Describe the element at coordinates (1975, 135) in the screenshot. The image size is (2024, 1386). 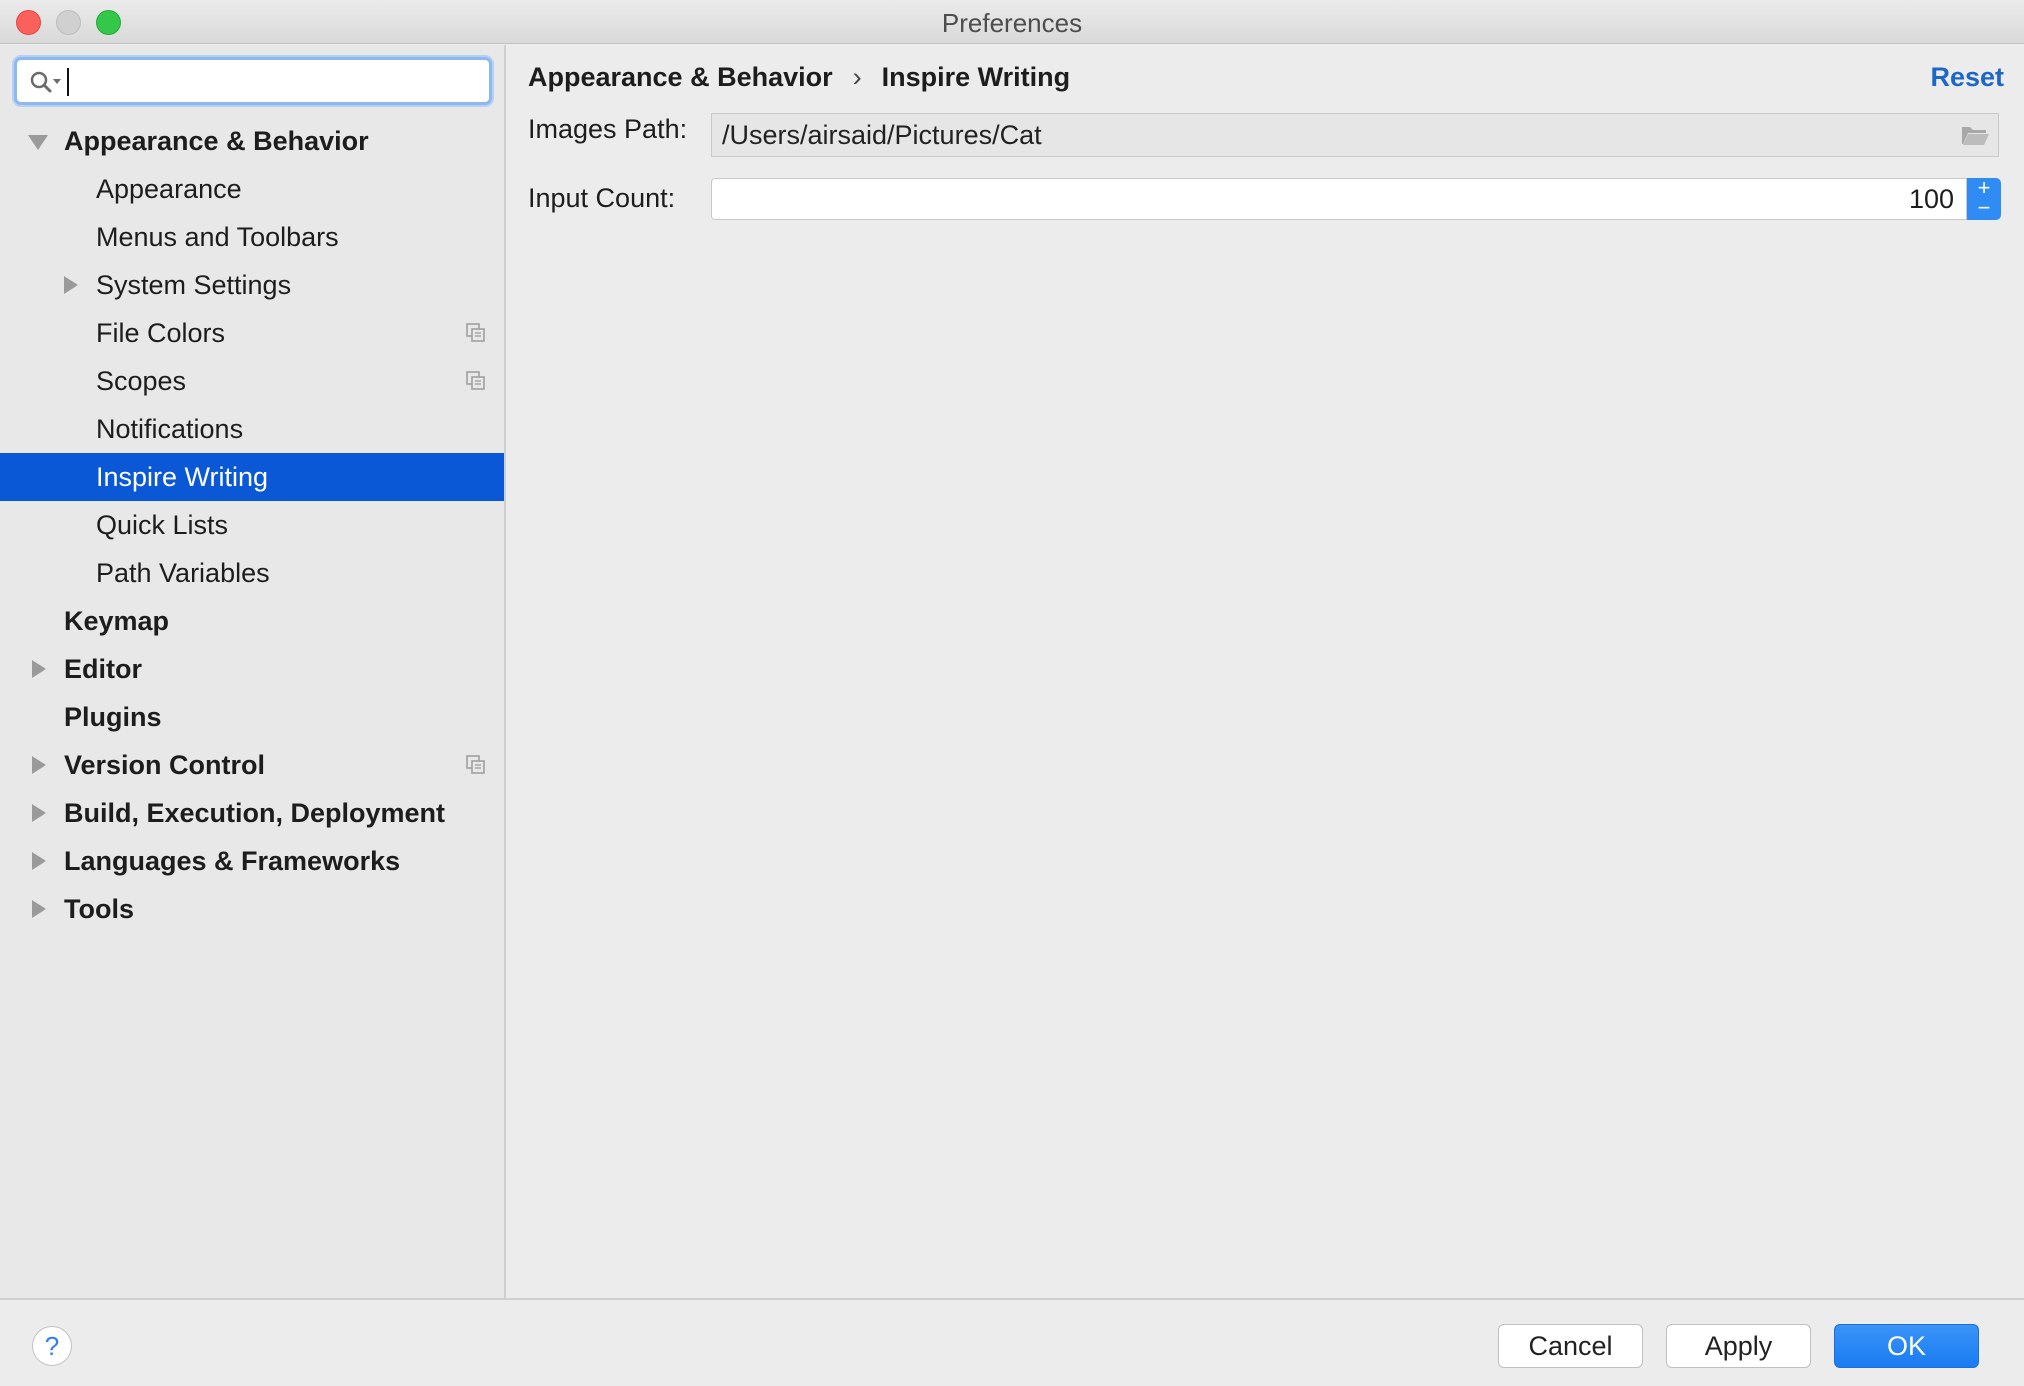
I see `folder-open-icon` at that location.